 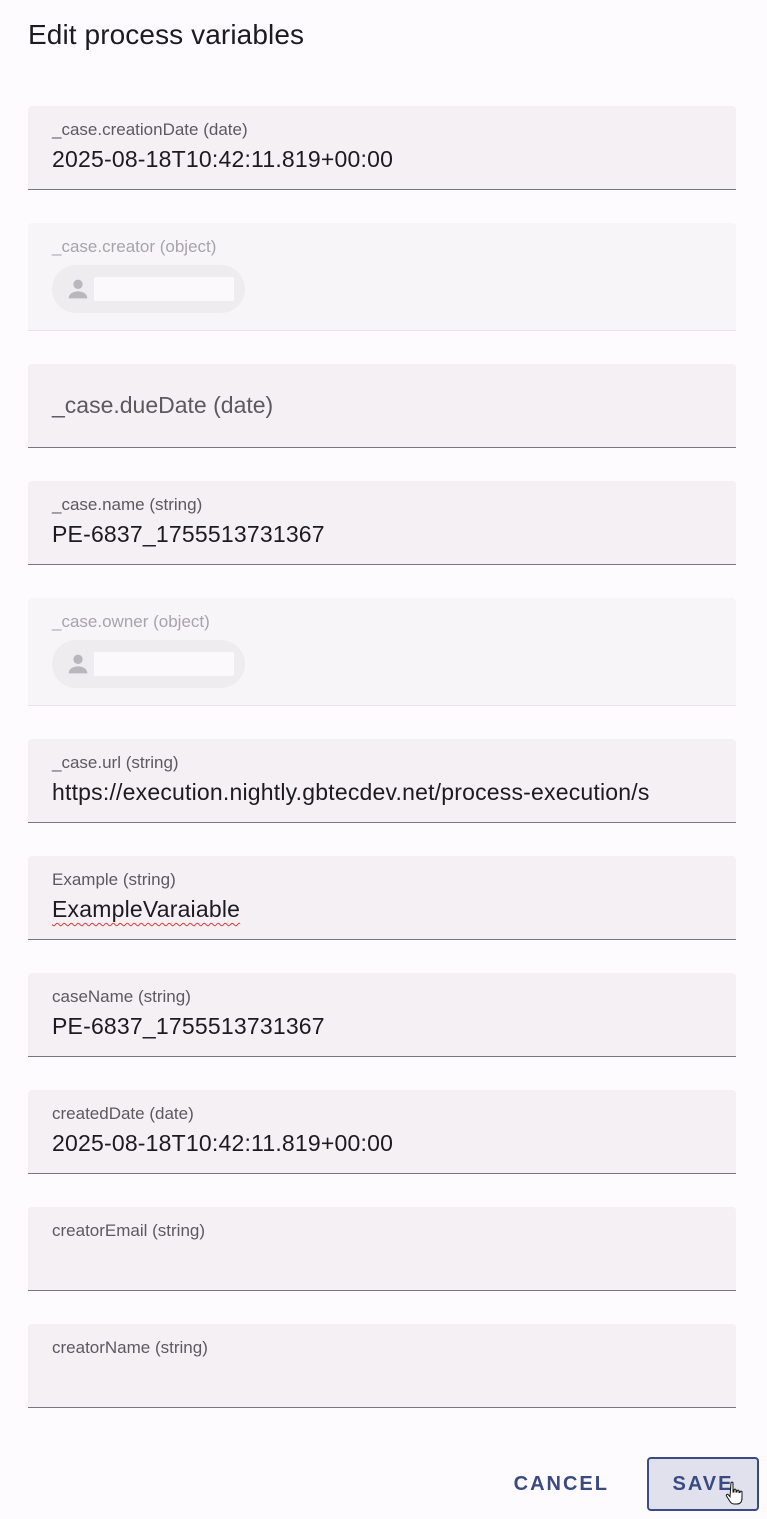 I want to click on field-label: _case.url (string), so click(x=115, y=762).